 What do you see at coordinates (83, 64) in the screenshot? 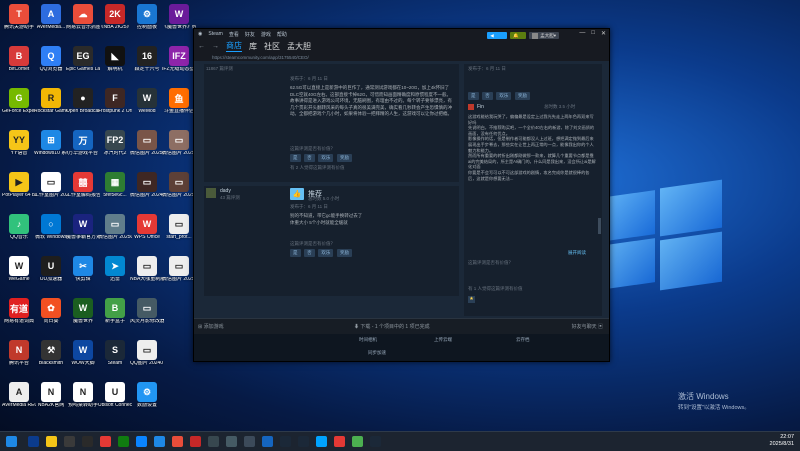
I see `desktop-icon: EGEpic Games Launcher` at bounding box center [83, 64].